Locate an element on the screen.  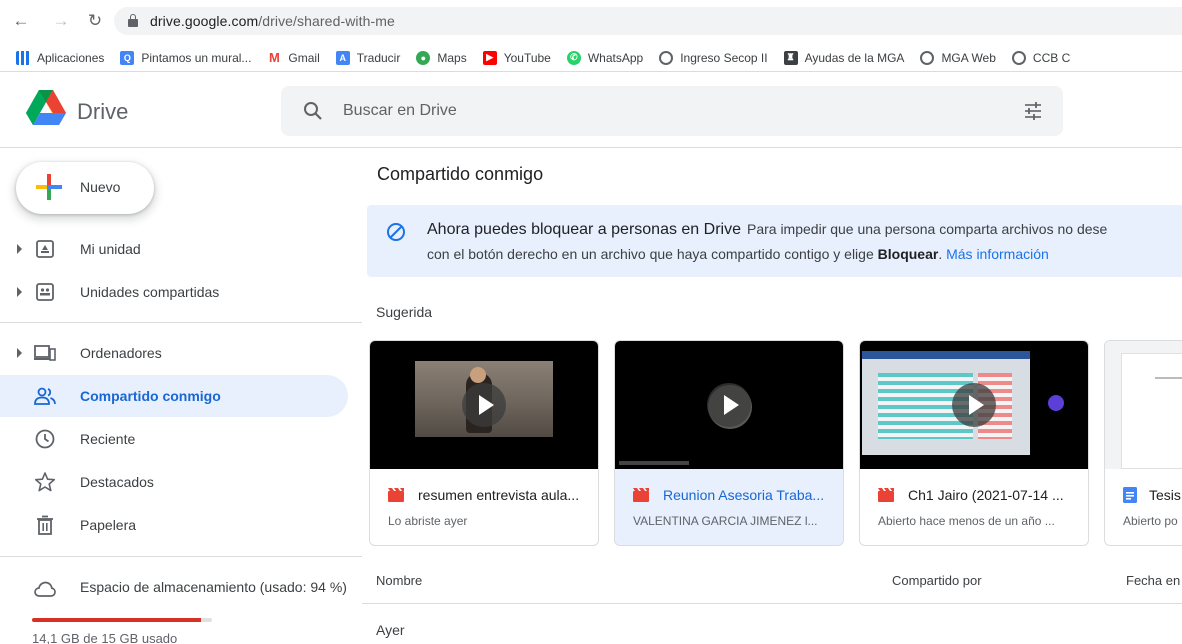
reload-icon: ↻ is located at coordinates (95, 21).